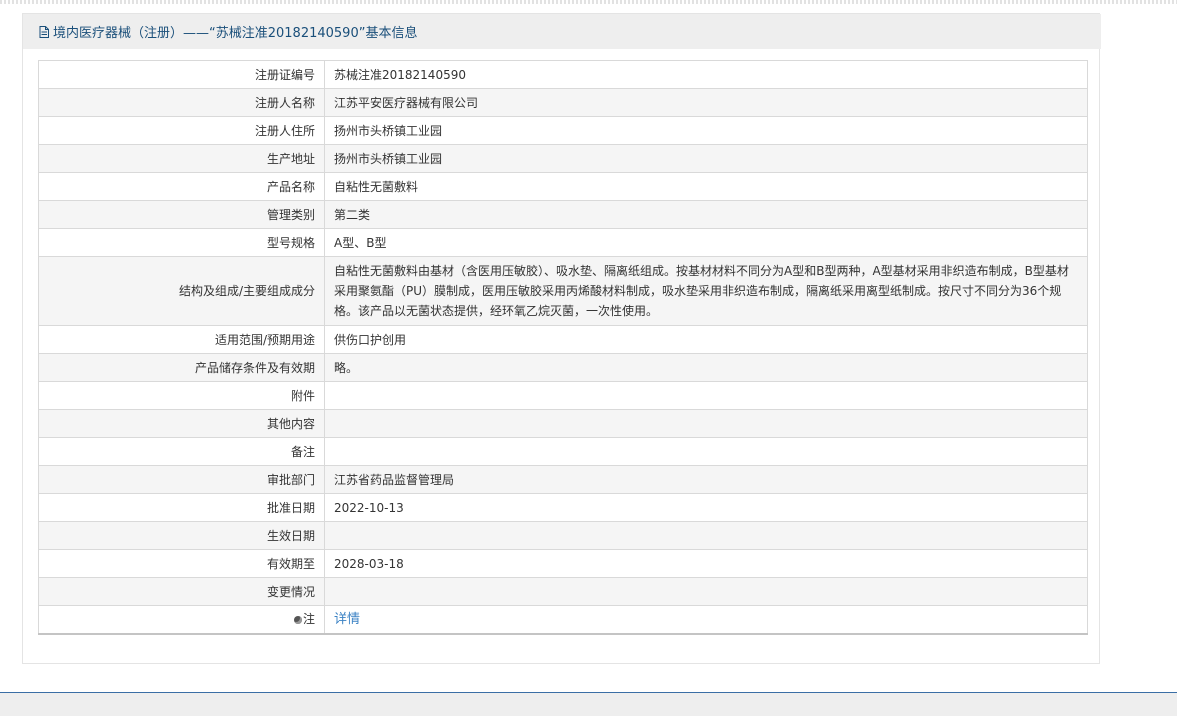 The height and width of the screenshot is (716, 1177). I want to click on table-row: 产品储存条件及有效期 略。, so click(563, 367).